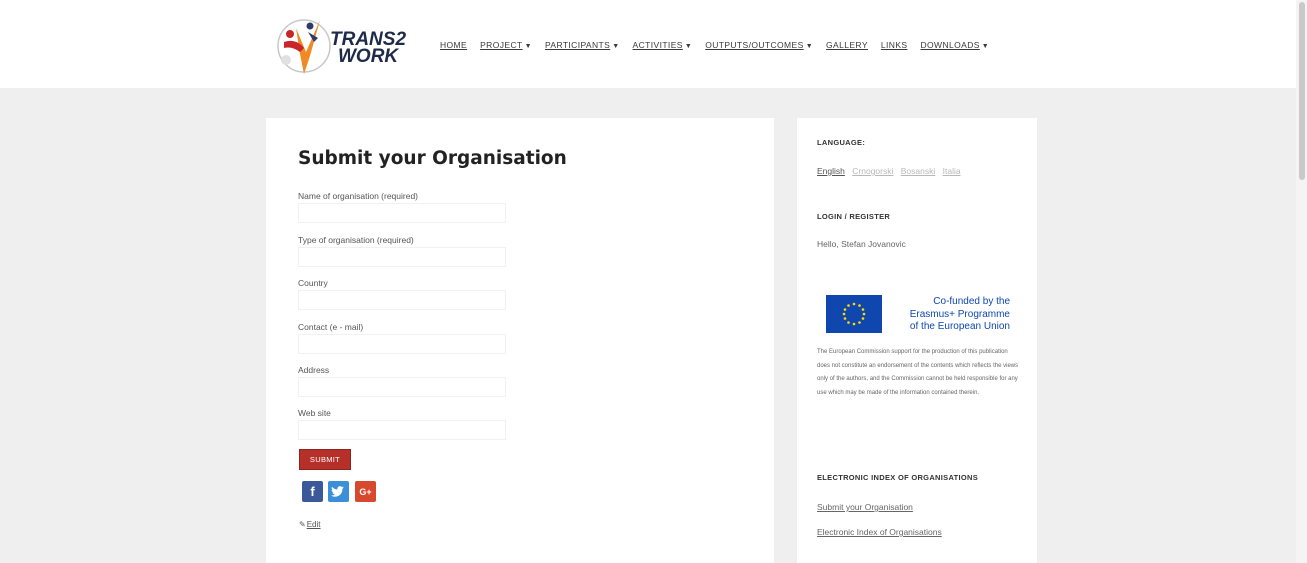 The height and width of the screenshot is (563, 1307). What do you see at coordinates (402, 257) in the screenshot?
I see `organisation-type-input` at bounding box center [402, 257].